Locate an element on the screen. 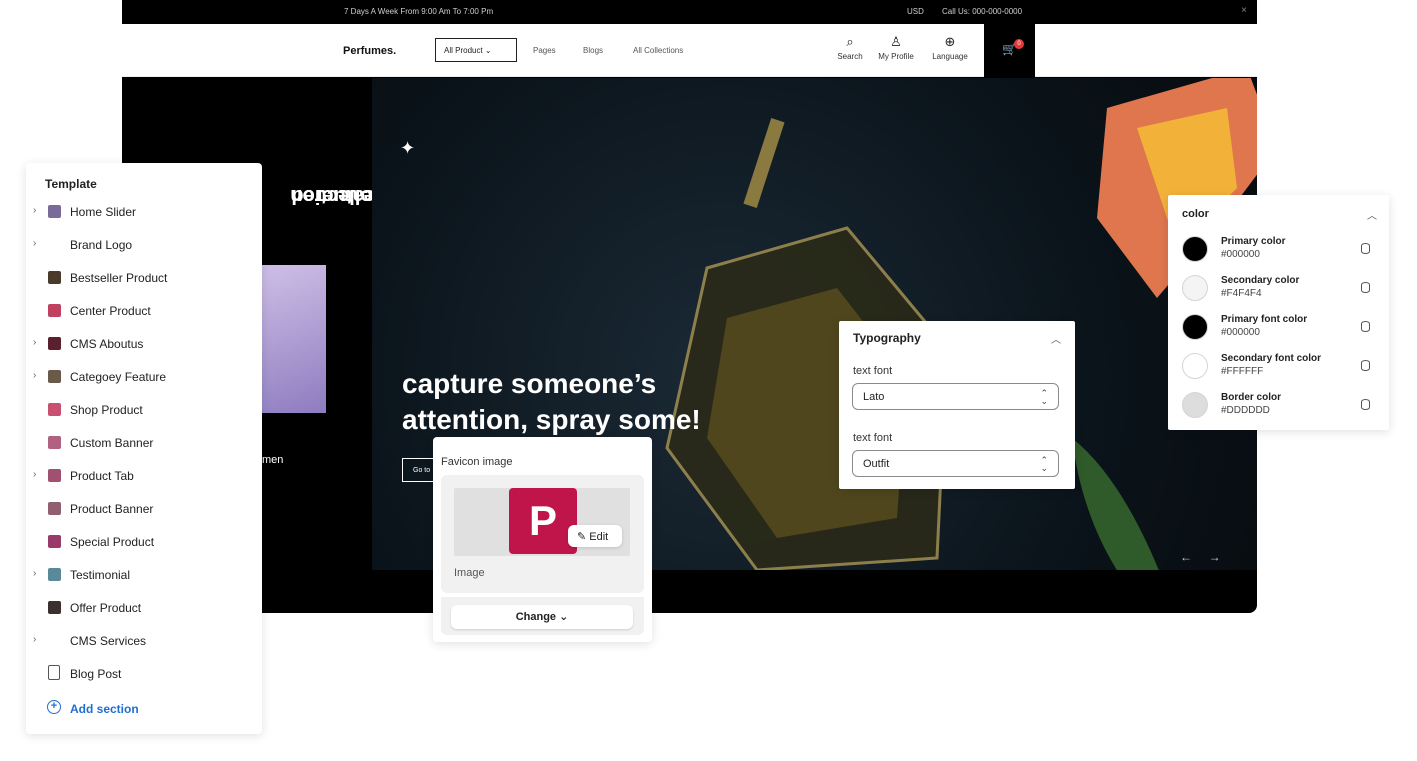 The image size is (1417, 761). color-hex: #F4F4F4 is located at coordinates (1241, 293).